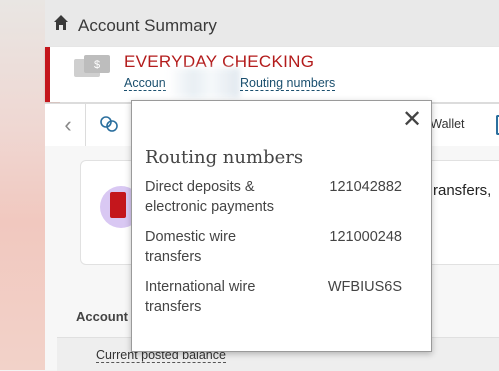 This screenshot has height=371, width=499. I want to click on routing-numbers-link: Routing numbers, so click(288, 83).